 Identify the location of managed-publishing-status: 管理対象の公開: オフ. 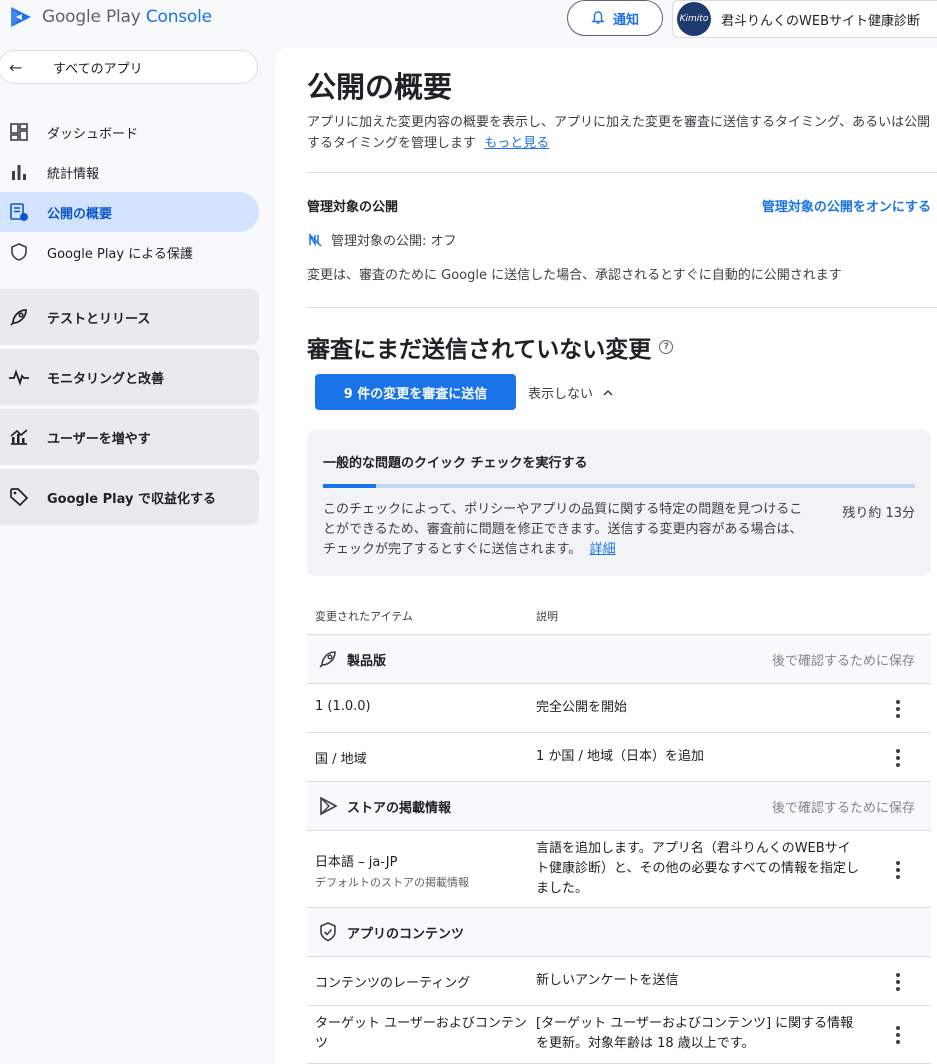
(382, 239).